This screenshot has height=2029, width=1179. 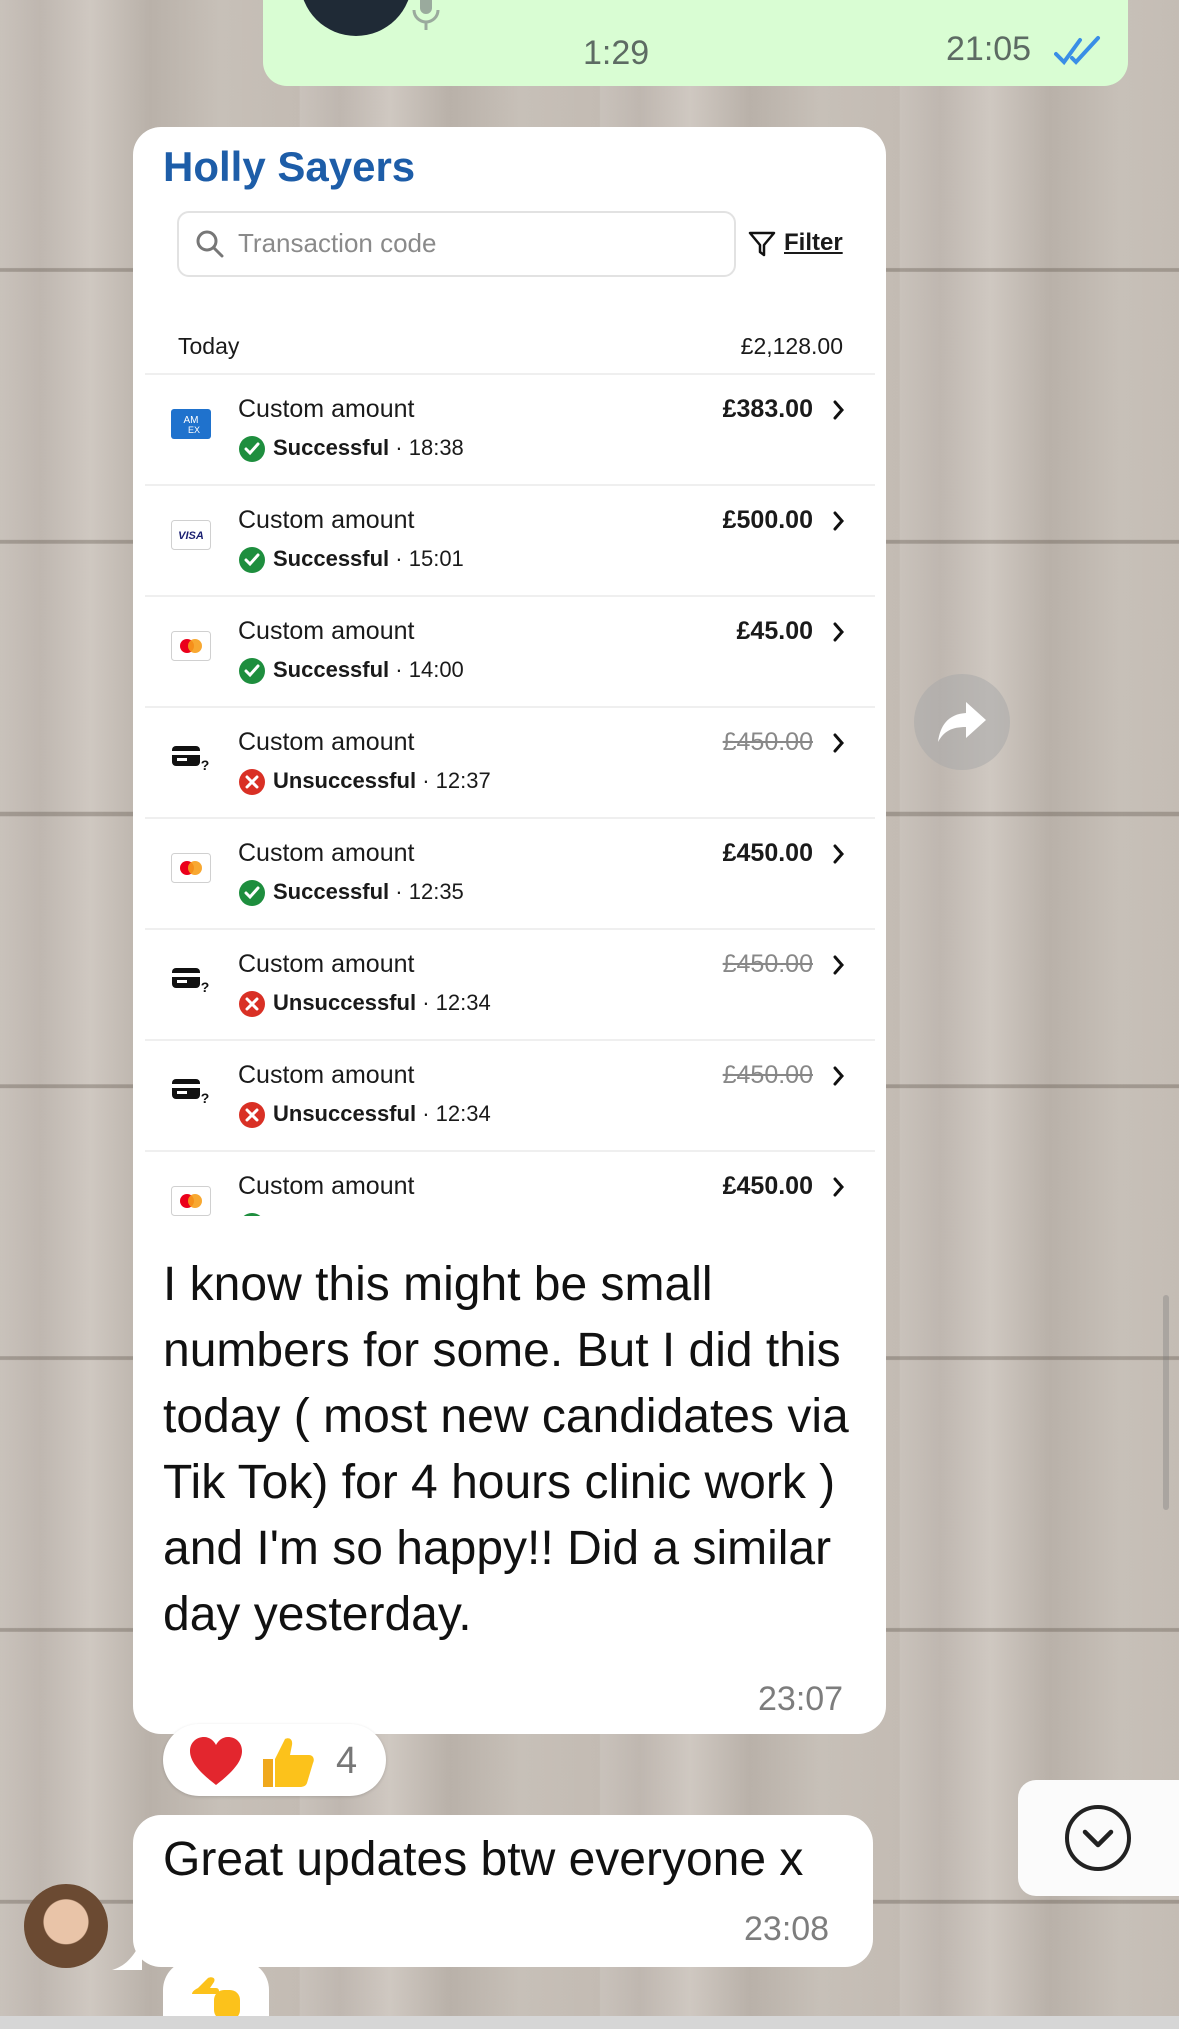 I want to click on transaction-status: Unsuccessful · 12:37, so click(x=382, y=781).